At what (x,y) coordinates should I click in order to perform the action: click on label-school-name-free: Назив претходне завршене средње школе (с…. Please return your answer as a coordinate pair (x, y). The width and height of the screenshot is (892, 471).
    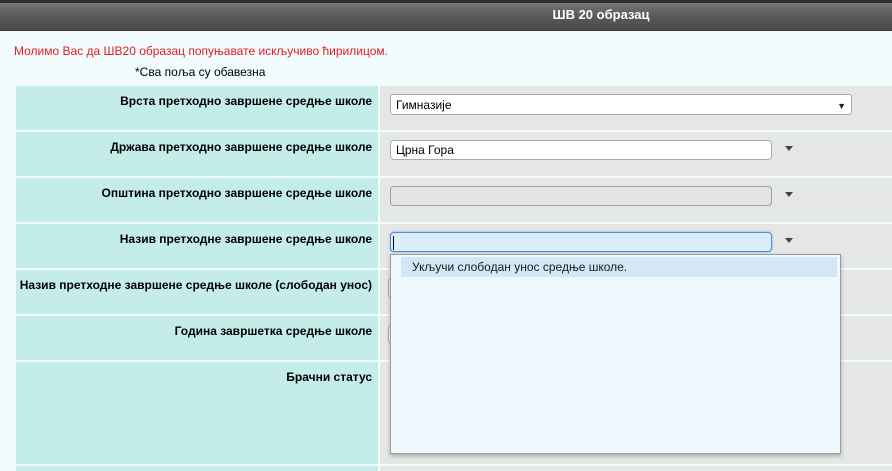
    Looking at the image, I should click on (198, 292).